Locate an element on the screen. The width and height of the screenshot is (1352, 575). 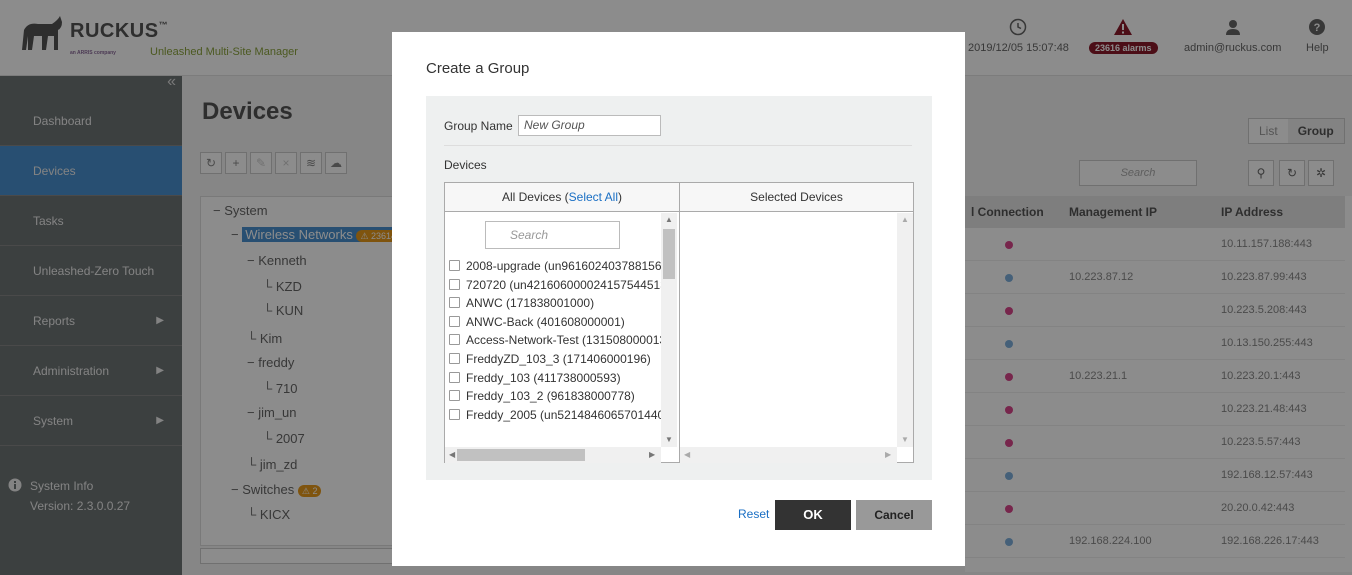
device-list-item: ANWC-Back (401608000001) is located at coordinates (556, 322).